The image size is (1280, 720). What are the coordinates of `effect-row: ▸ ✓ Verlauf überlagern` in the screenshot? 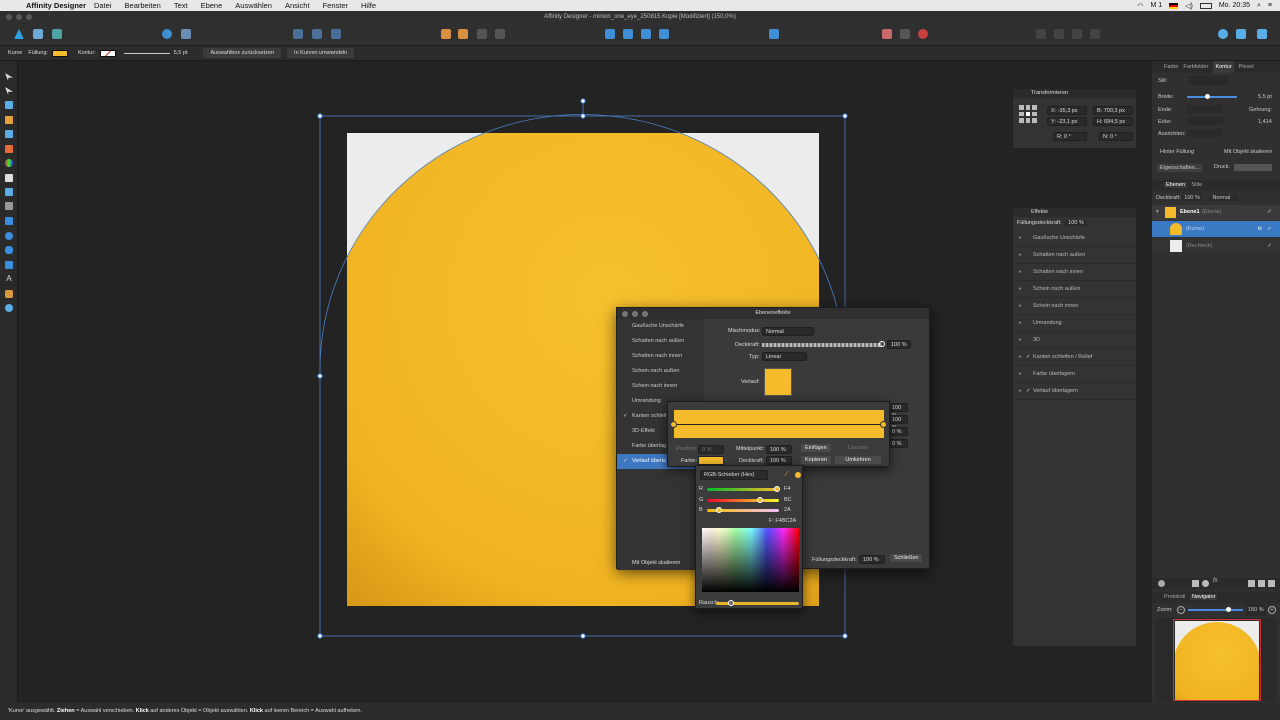 It's located at (1074, 391).